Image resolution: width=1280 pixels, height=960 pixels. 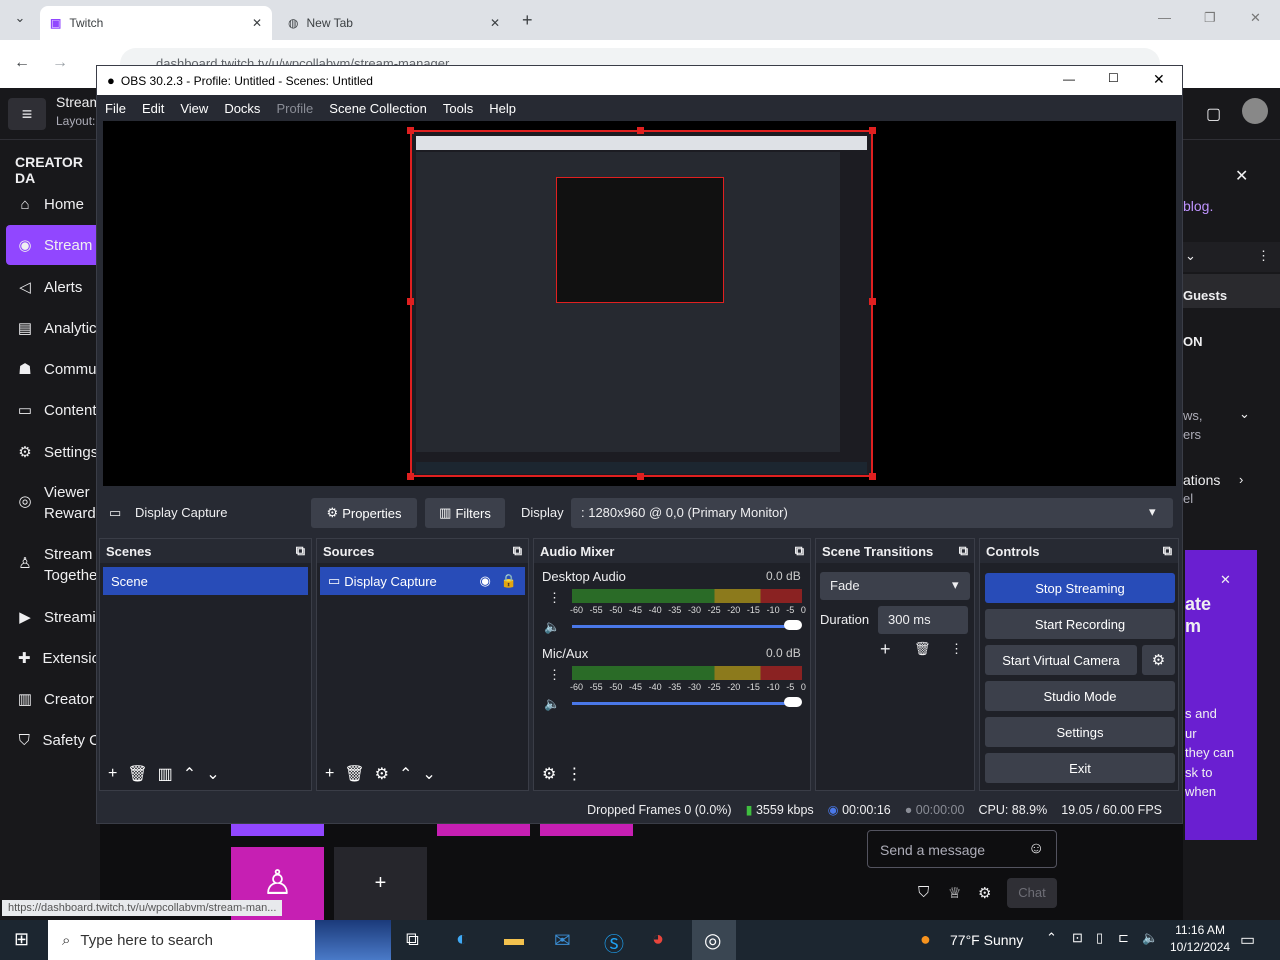 What do you see at coordinates (50, 204) in the screenshot?
I see `sidebar-item-home: ⌂ Home` at bounding box center [50, 204].